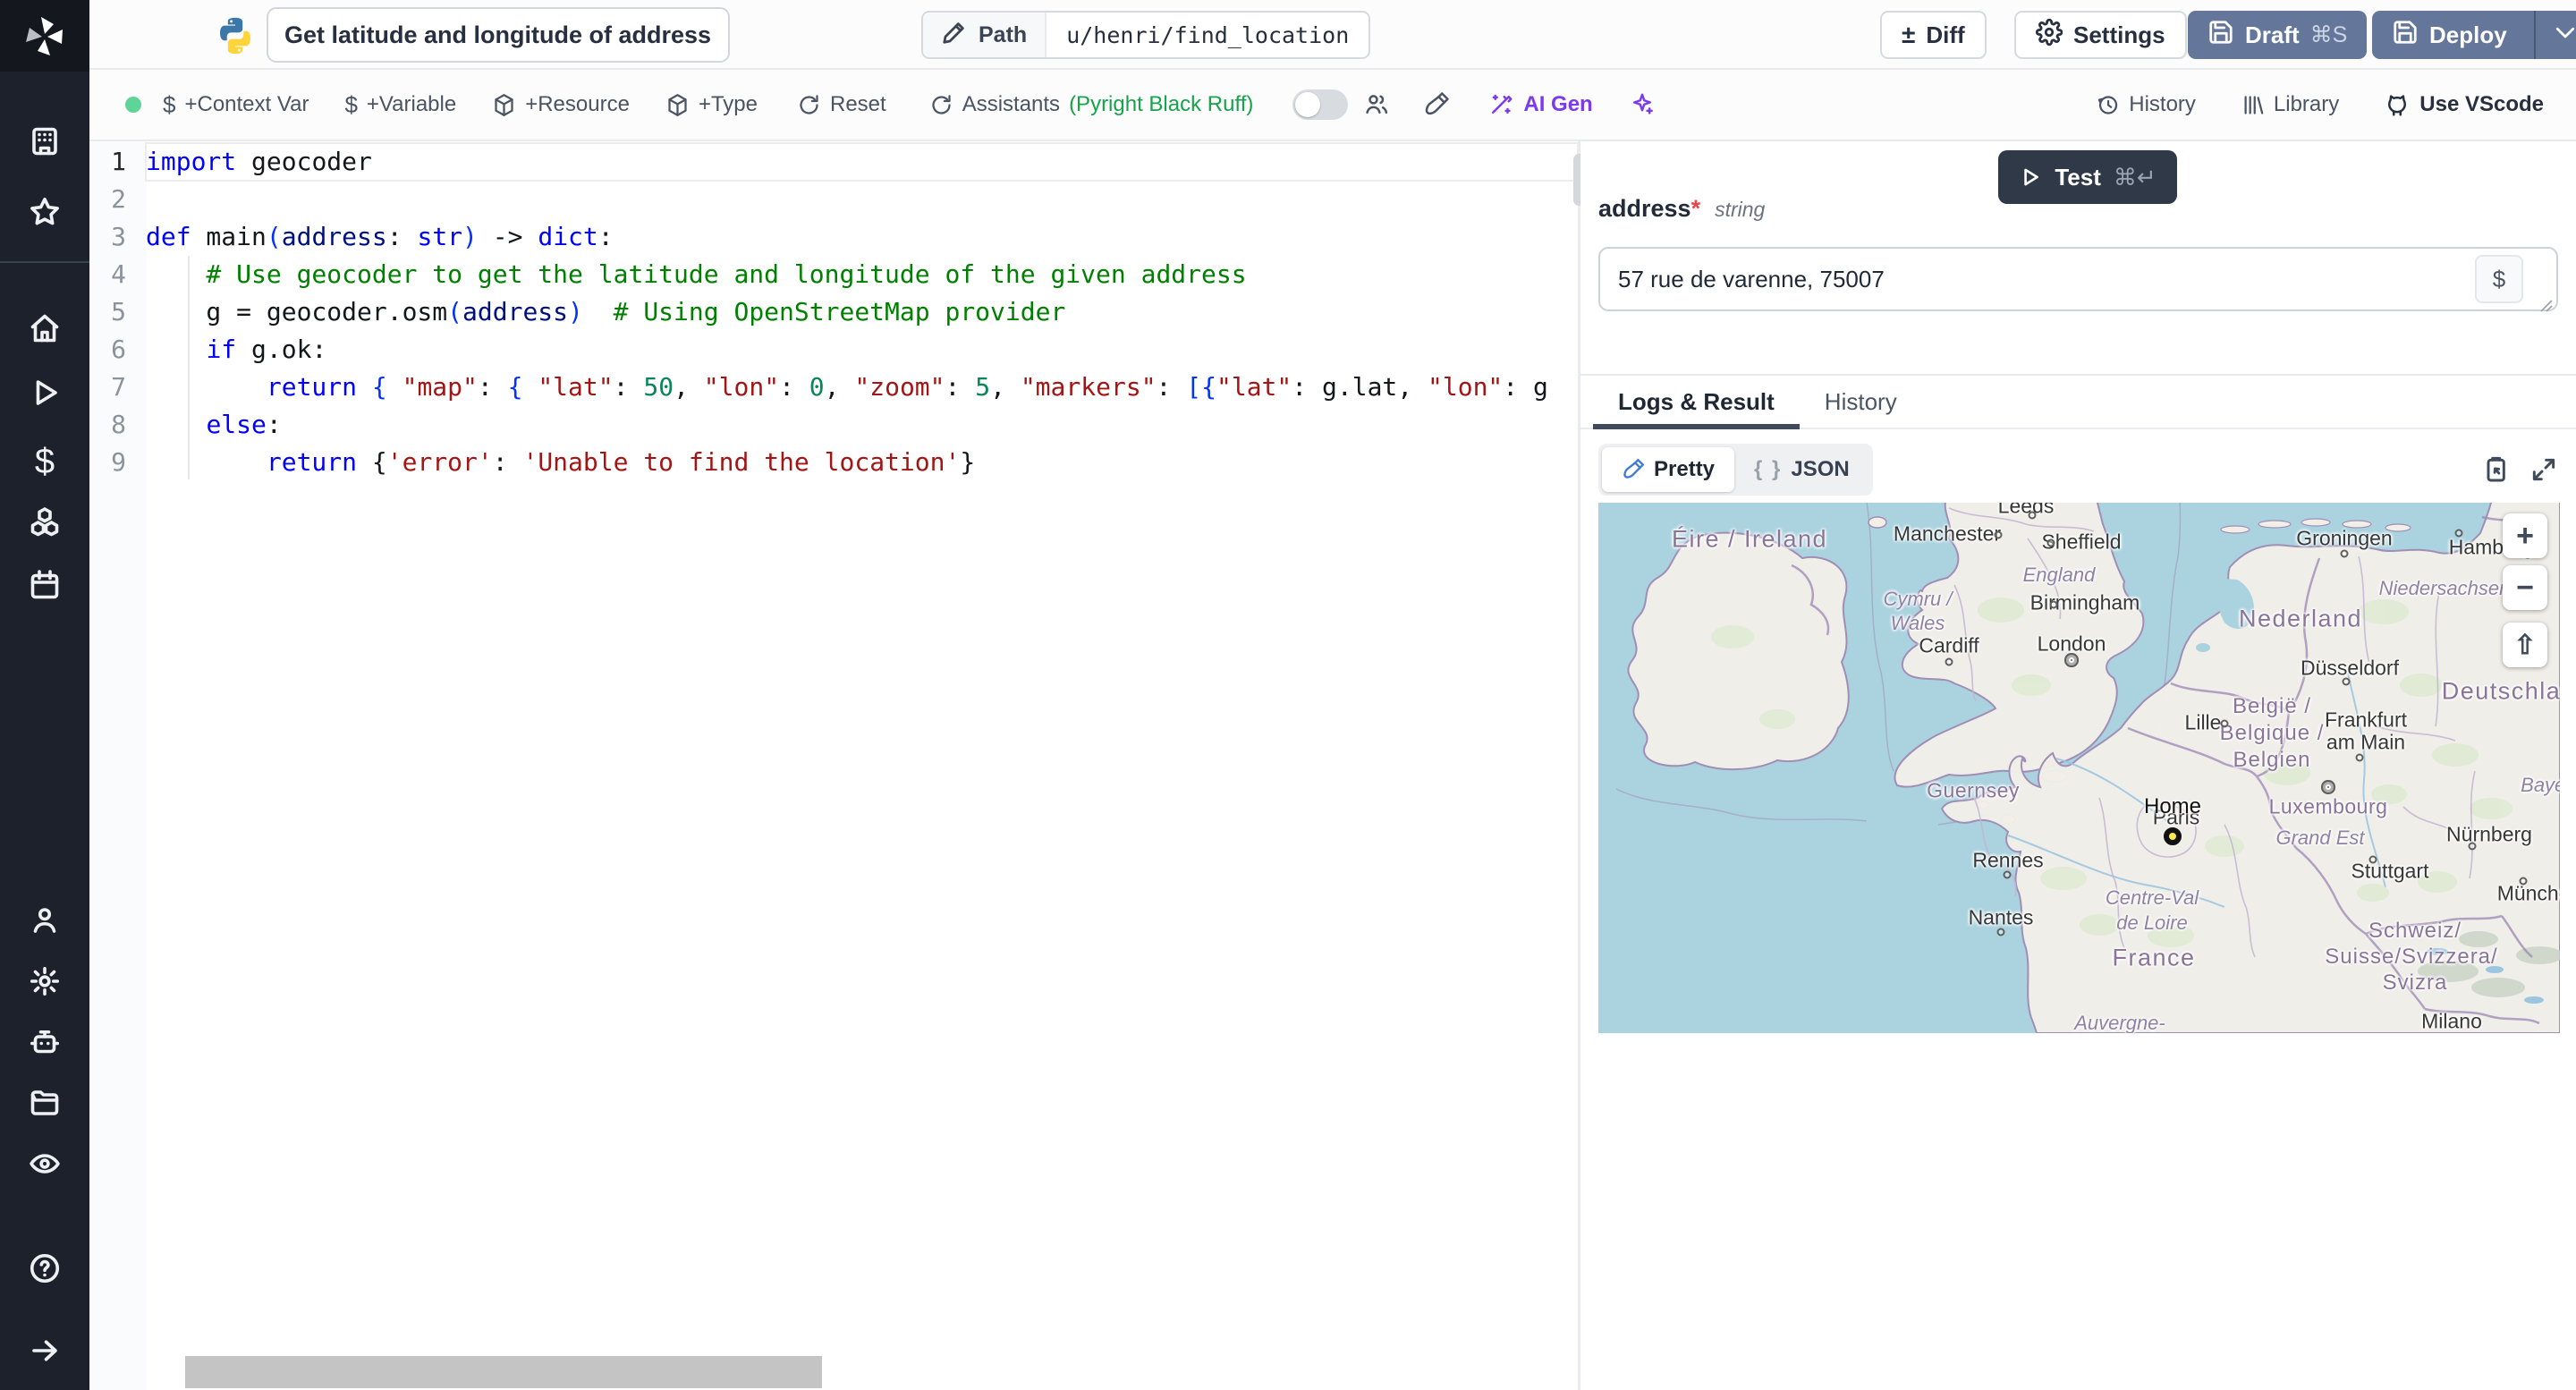 This screenshot has height=1390, width=2576. Describe the element at coordinates (1644, 208) in the screenshot. I see `argument-name: address` at that location.